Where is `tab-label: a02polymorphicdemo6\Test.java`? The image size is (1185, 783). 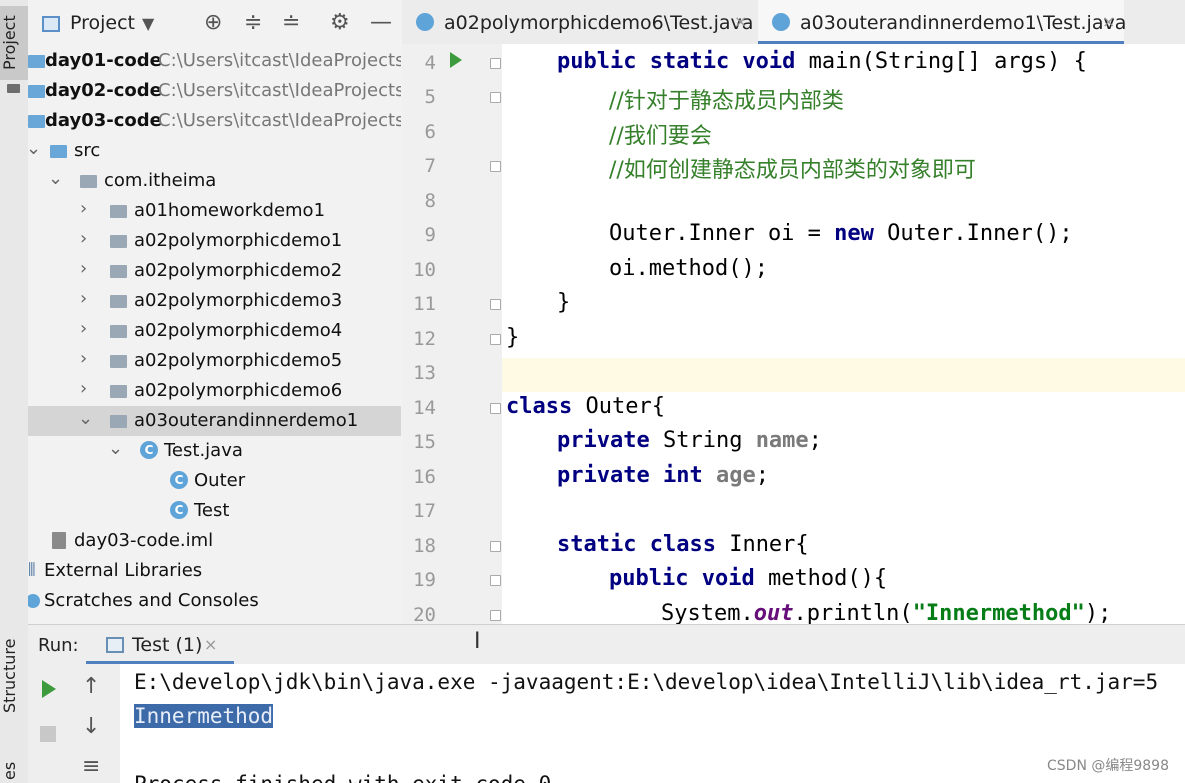 tab-label: a02polymorphicdemo6\Test.java is located at coordinates (599, 23).